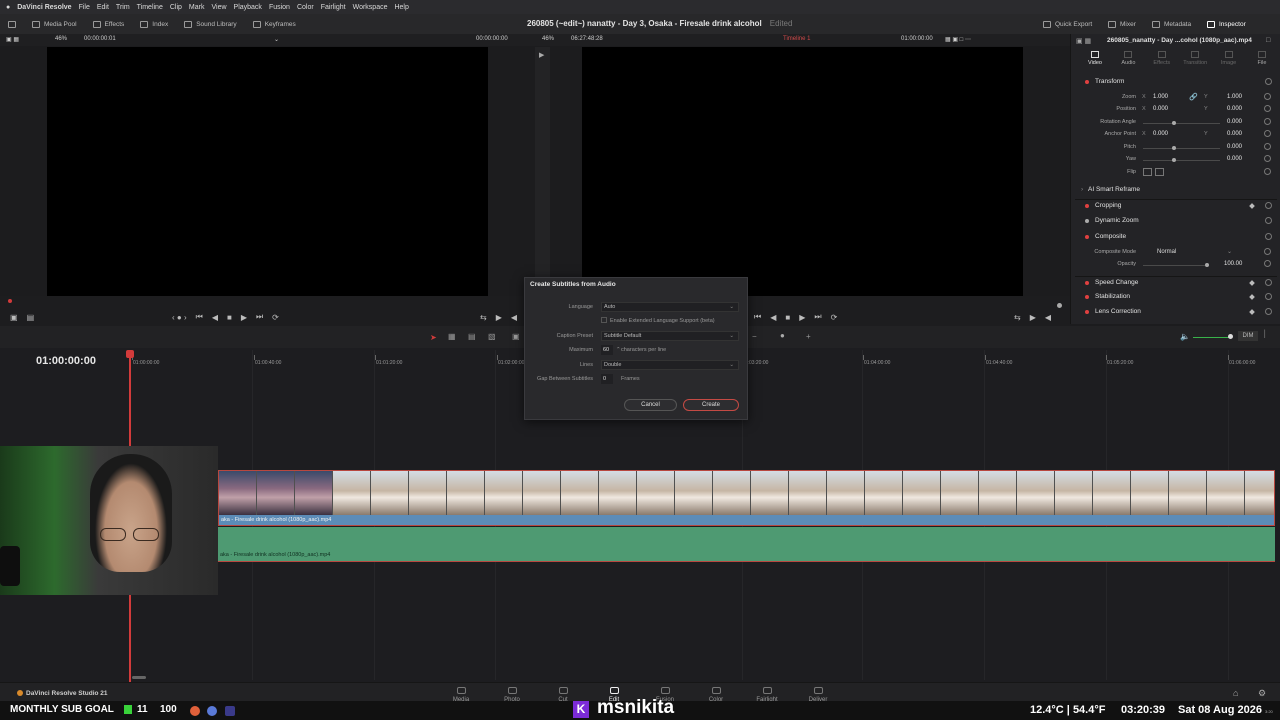  Describe the element at coordinates (1171, 24) in the screenshot. I see `metadata-button: Metadata` at that location.